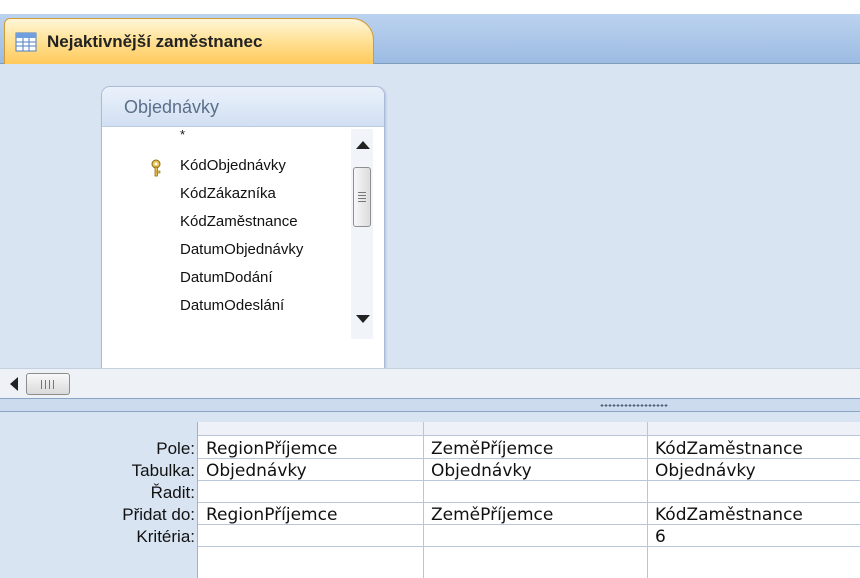  Describe the element at coordinates (729, 449) in the screenshot. I see `grid-cell-field-3: KódZaměstnance` at that location.